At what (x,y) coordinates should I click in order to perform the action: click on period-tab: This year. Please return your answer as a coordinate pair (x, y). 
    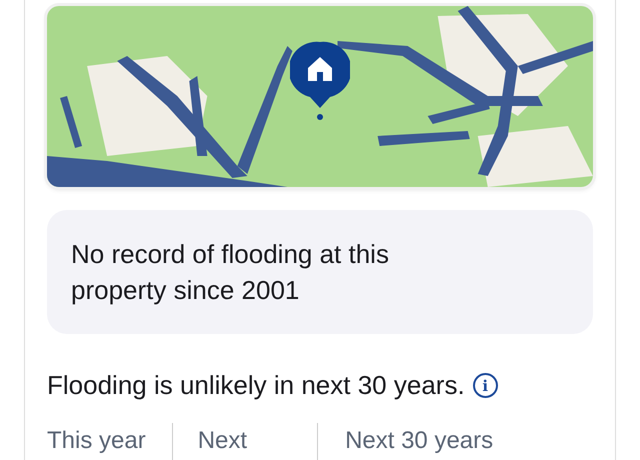
    Looking at the image, I should click on (109, 441).